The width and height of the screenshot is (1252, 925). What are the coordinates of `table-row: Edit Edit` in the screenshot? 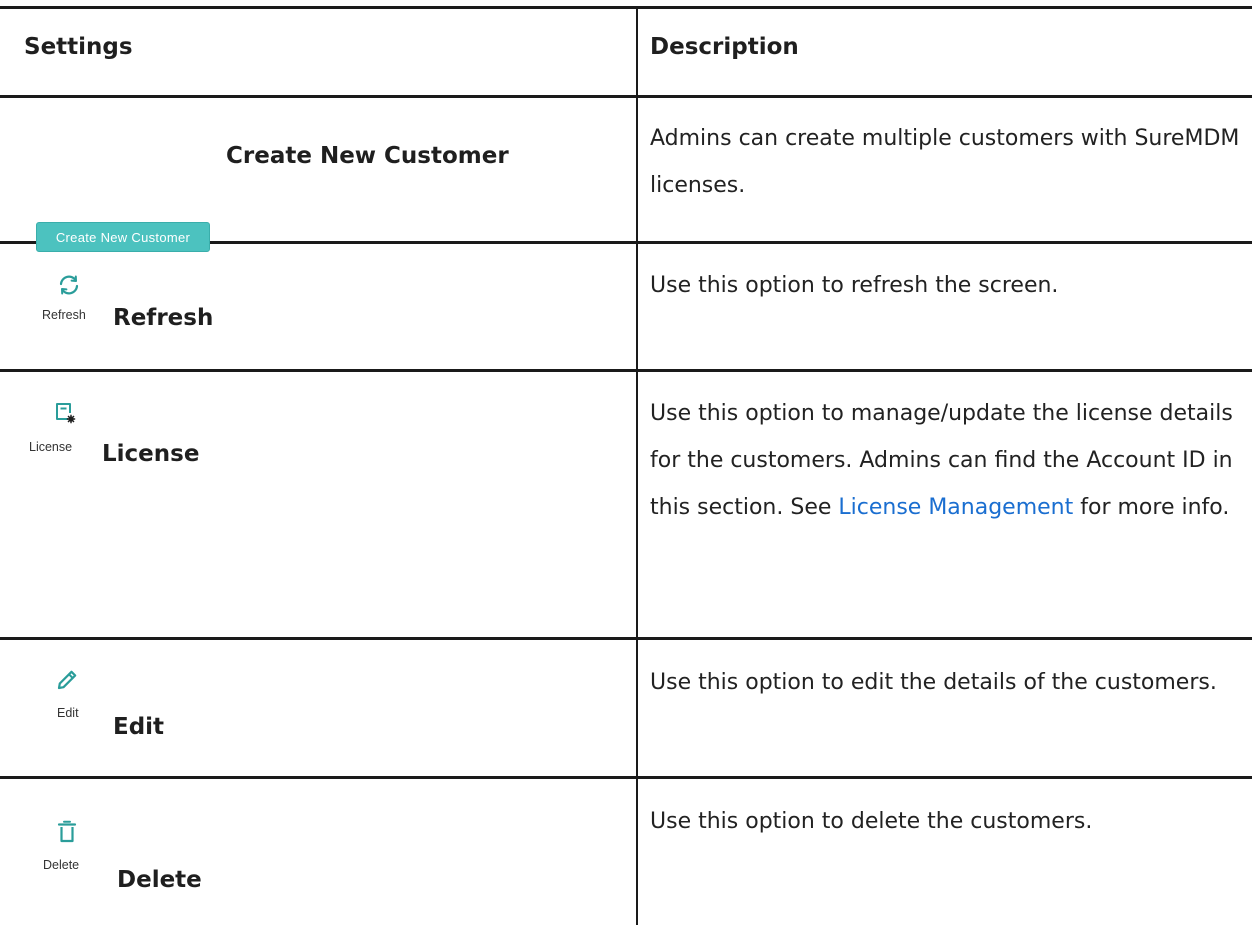 It's located at (318, 708).